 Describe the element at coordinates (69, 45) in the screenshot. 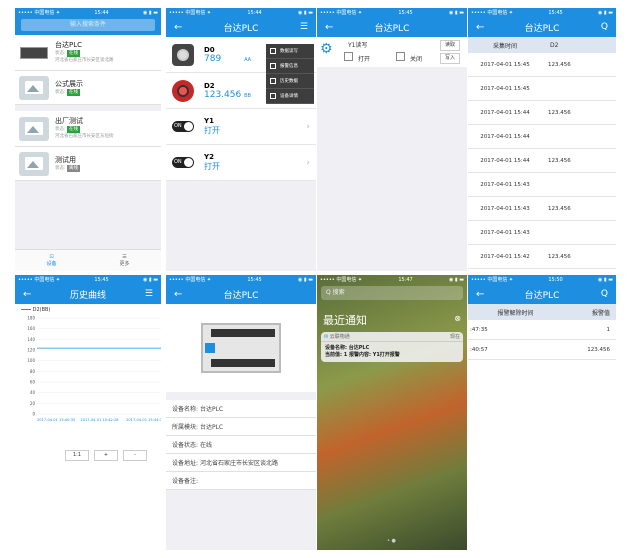

I see `device-name: 台达PLC` at that location.